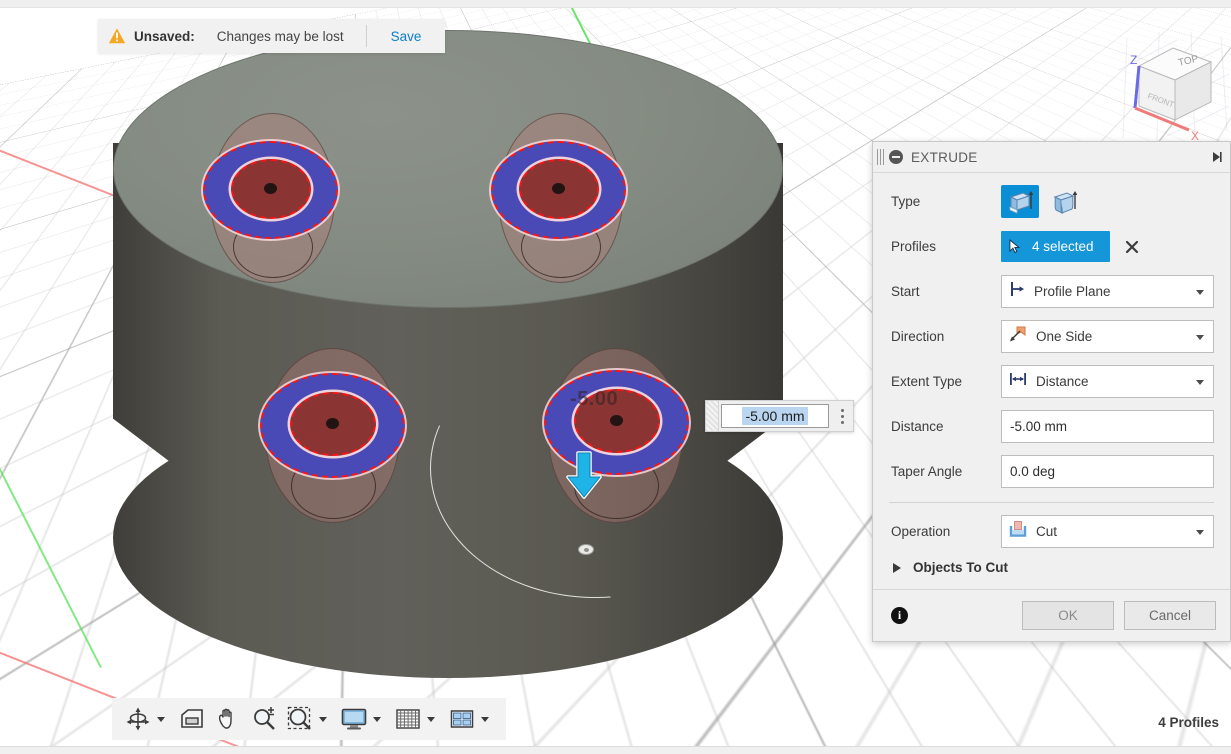 The height and width of the screenshot is (754, 1231). I want to click on start-value: Profile Plane, so click(1072, 291).